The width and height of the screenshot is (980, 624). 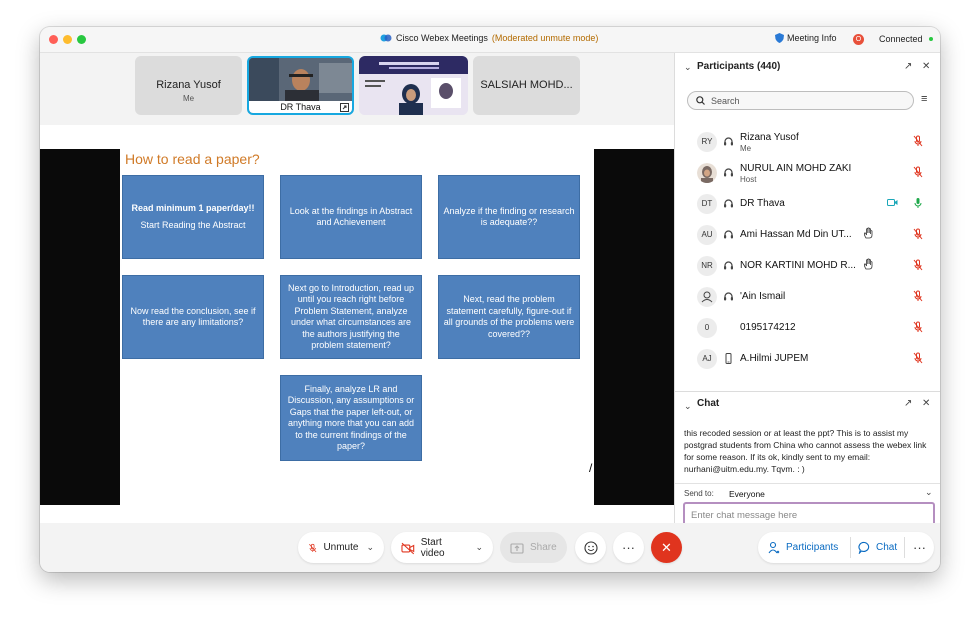 I want to click on more-dots-icon: ···, so click(x=628, y=547).